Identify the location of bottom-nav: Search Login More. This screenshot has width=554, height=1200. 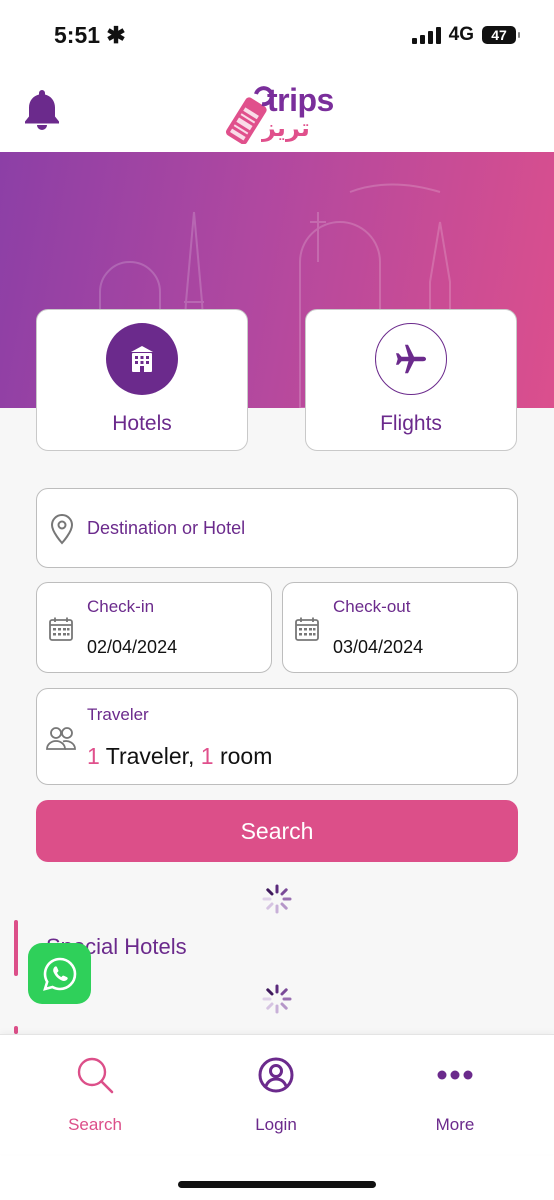
(277, 1094).